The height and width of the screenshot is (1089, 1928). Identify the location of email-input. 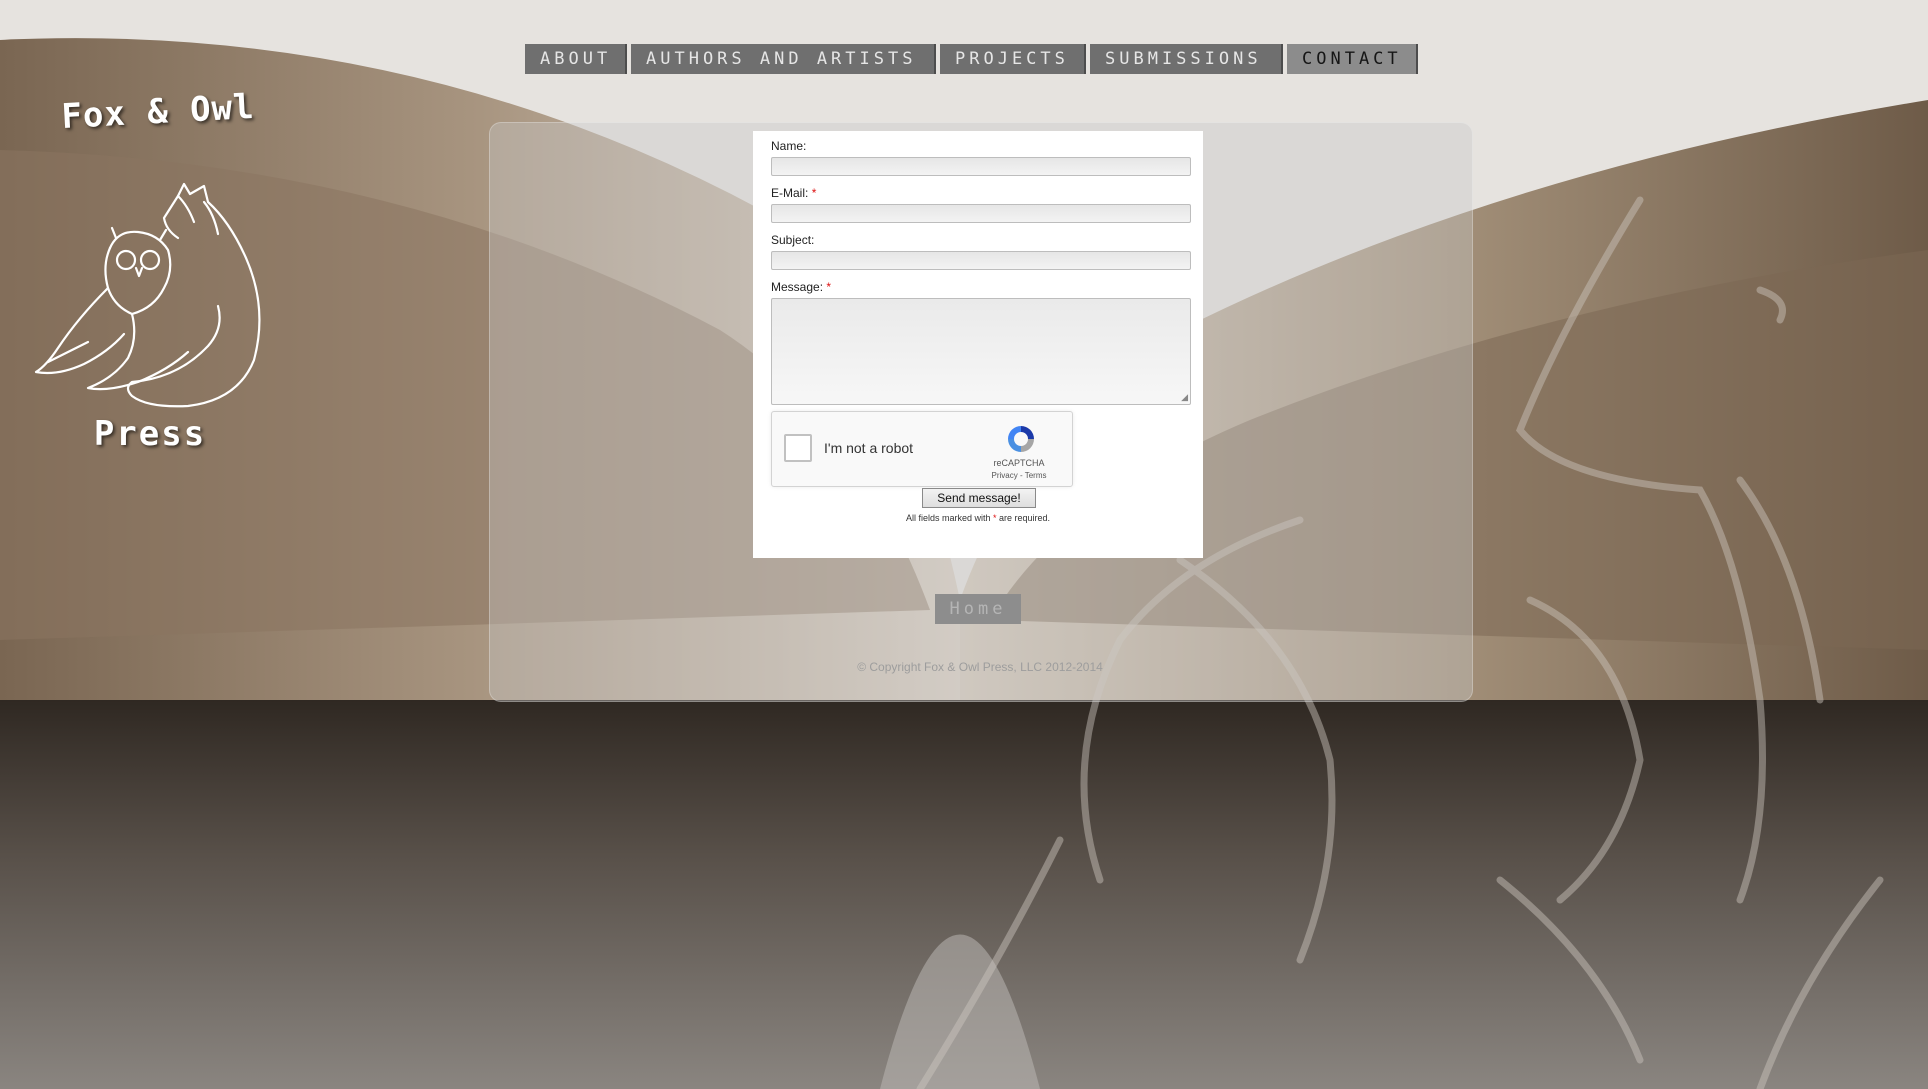
(981, 213).